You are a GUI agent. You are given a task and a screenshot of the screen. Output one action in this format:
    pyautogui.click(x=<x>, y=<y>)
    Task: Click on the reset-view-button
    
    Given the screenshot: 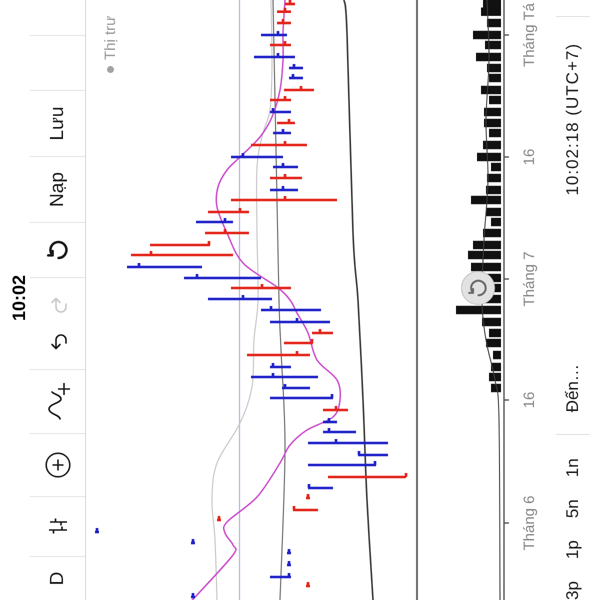 What is the action you would take?
    pyautogui.click(x=478, y=288)
    